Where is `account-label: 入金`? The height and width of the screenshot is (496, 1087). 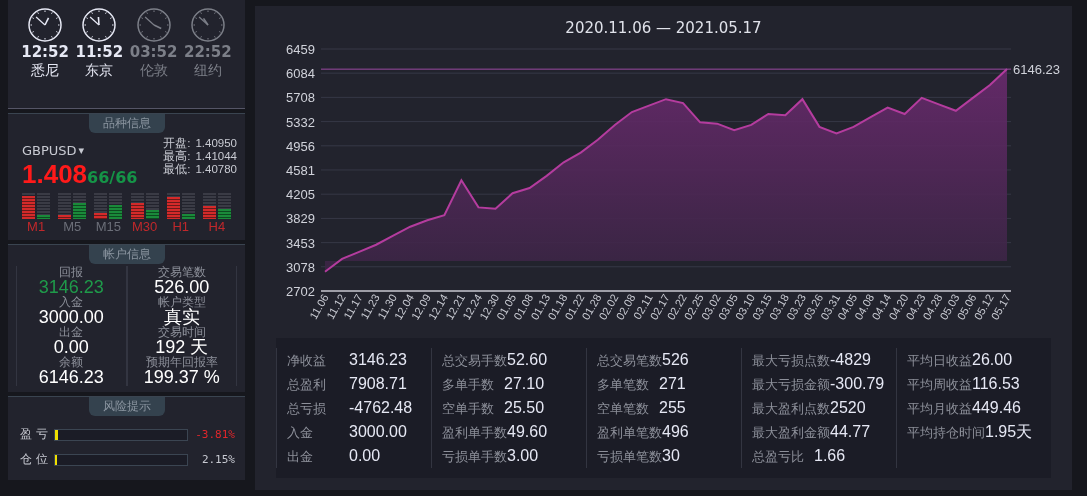
account-label: 入金 is located at coordinates (71, 302).